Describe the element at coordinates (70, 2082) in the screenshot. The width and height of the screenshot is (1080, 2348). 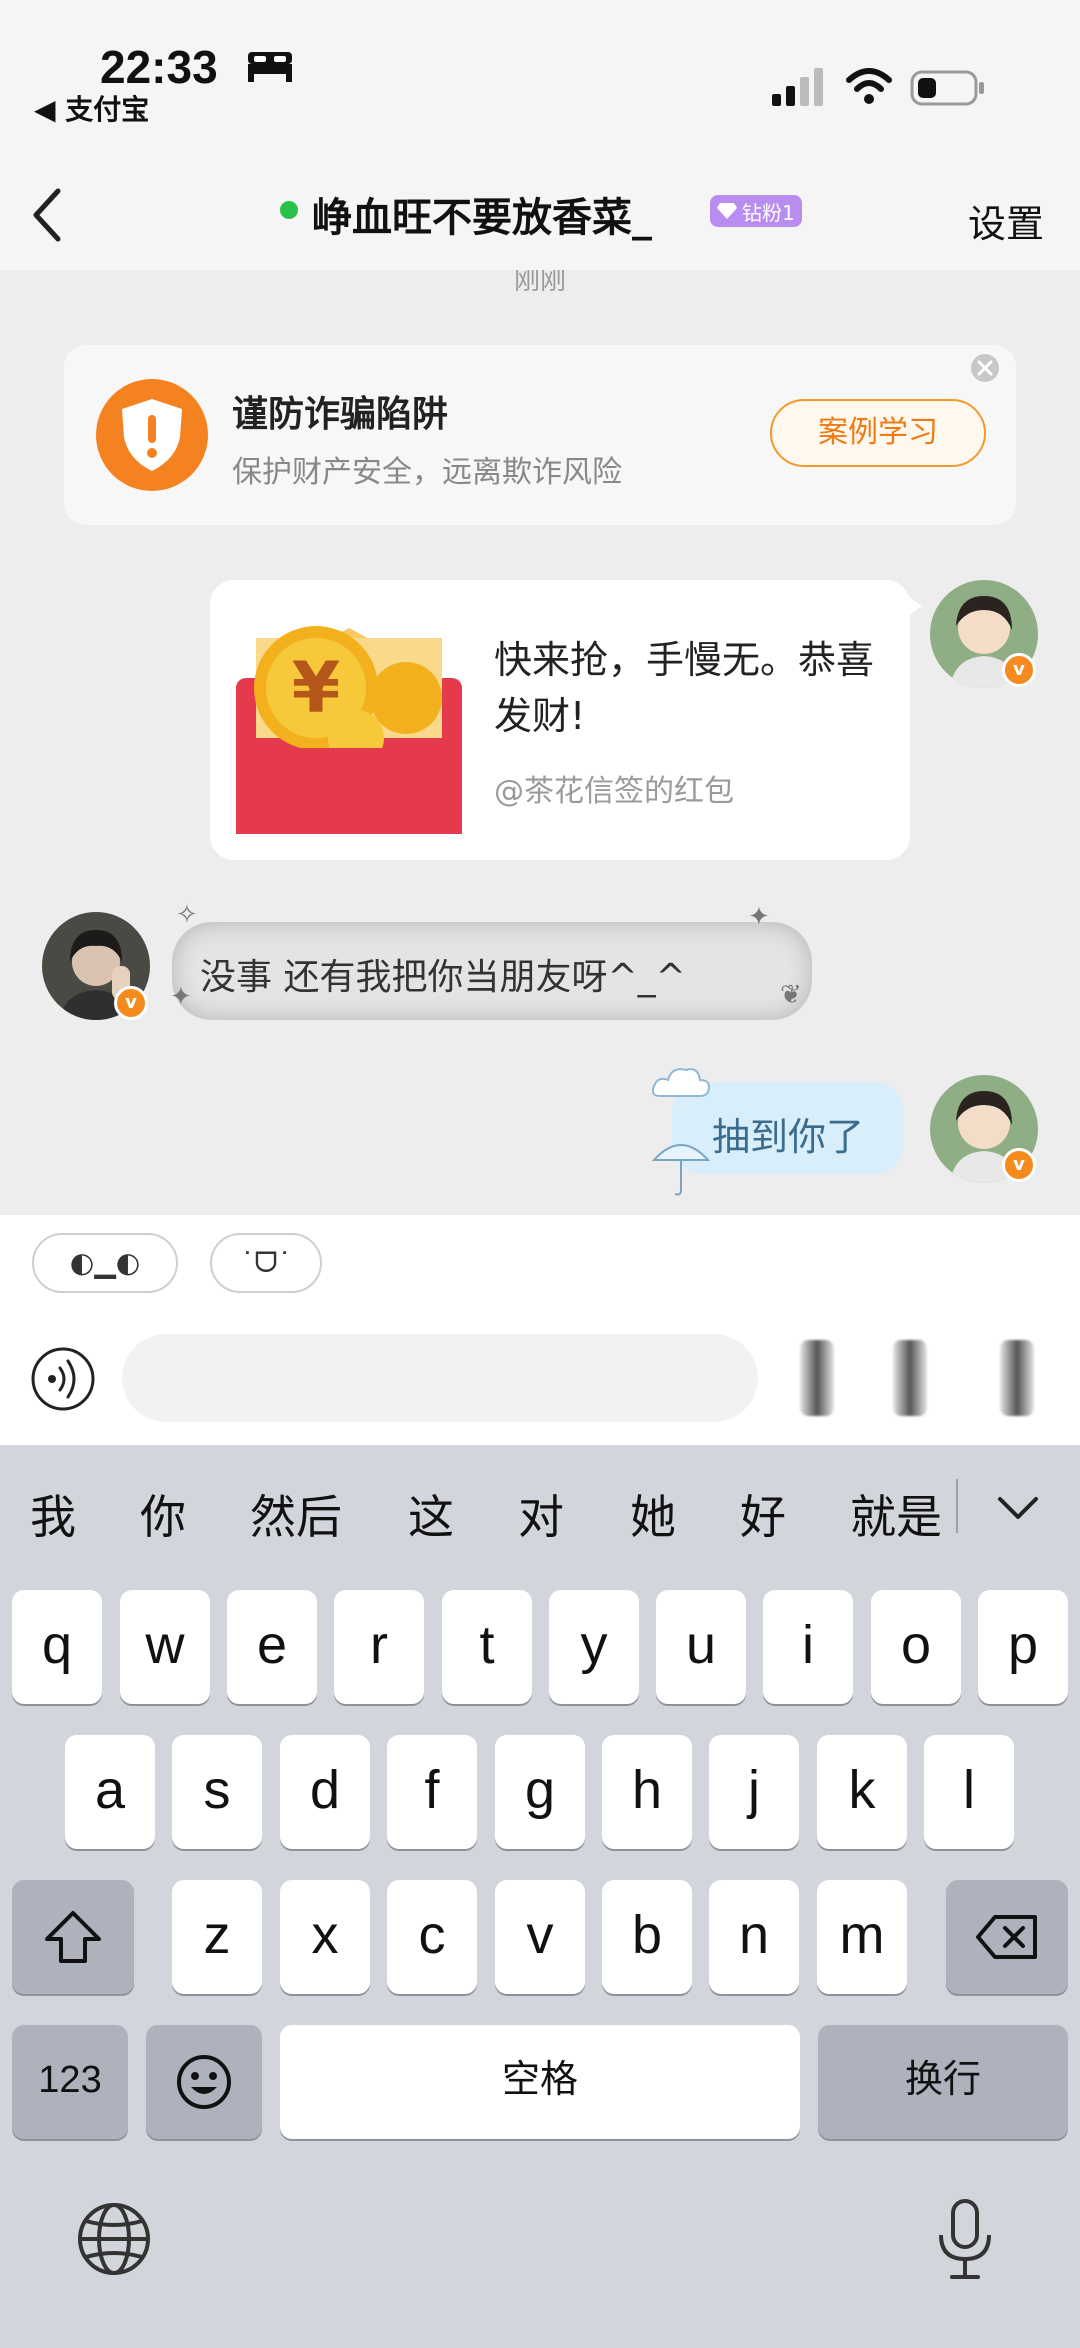
I see `numbers-key: 123` at that location.